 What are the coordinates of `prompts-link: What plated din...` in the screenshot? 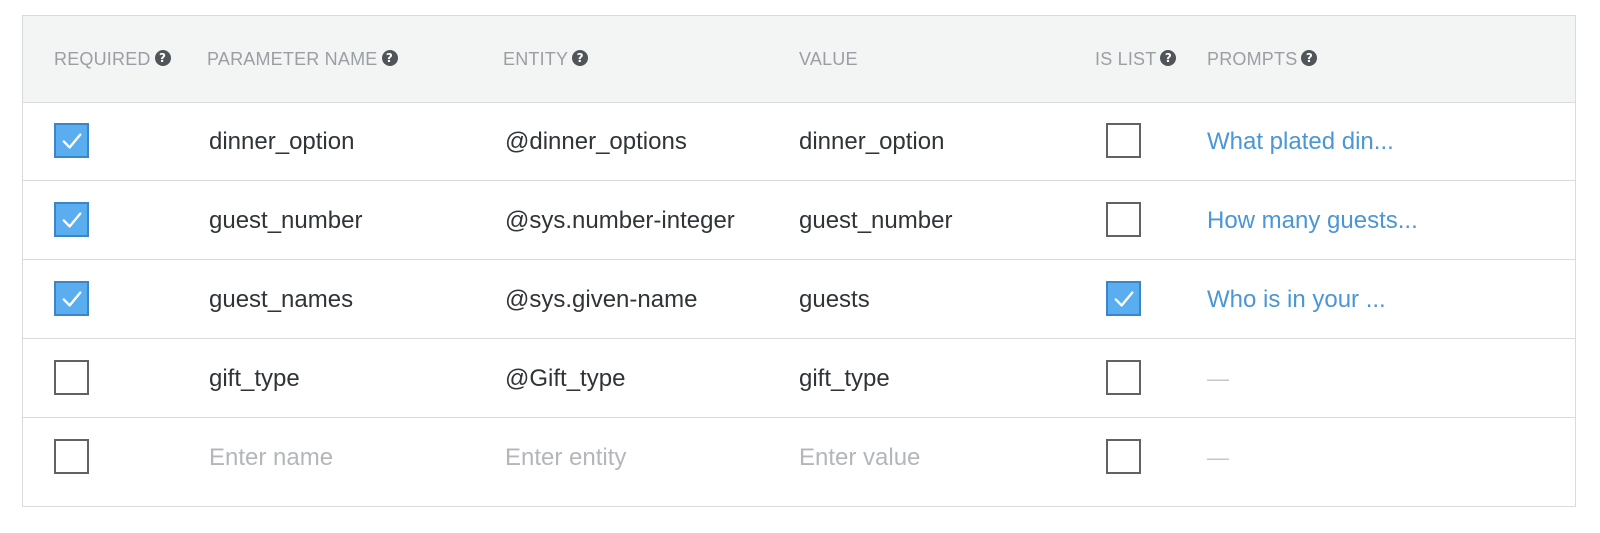 It's located at (1300, 141).